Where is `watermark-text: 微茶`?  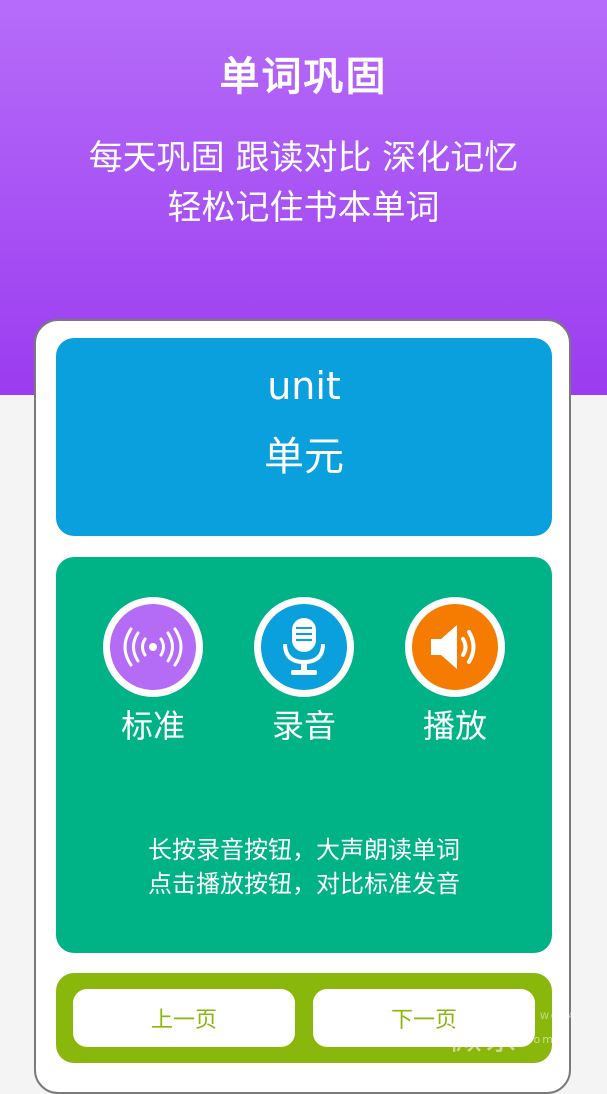
watermark-text: 微茶 is located at coordinates (484, 1038).